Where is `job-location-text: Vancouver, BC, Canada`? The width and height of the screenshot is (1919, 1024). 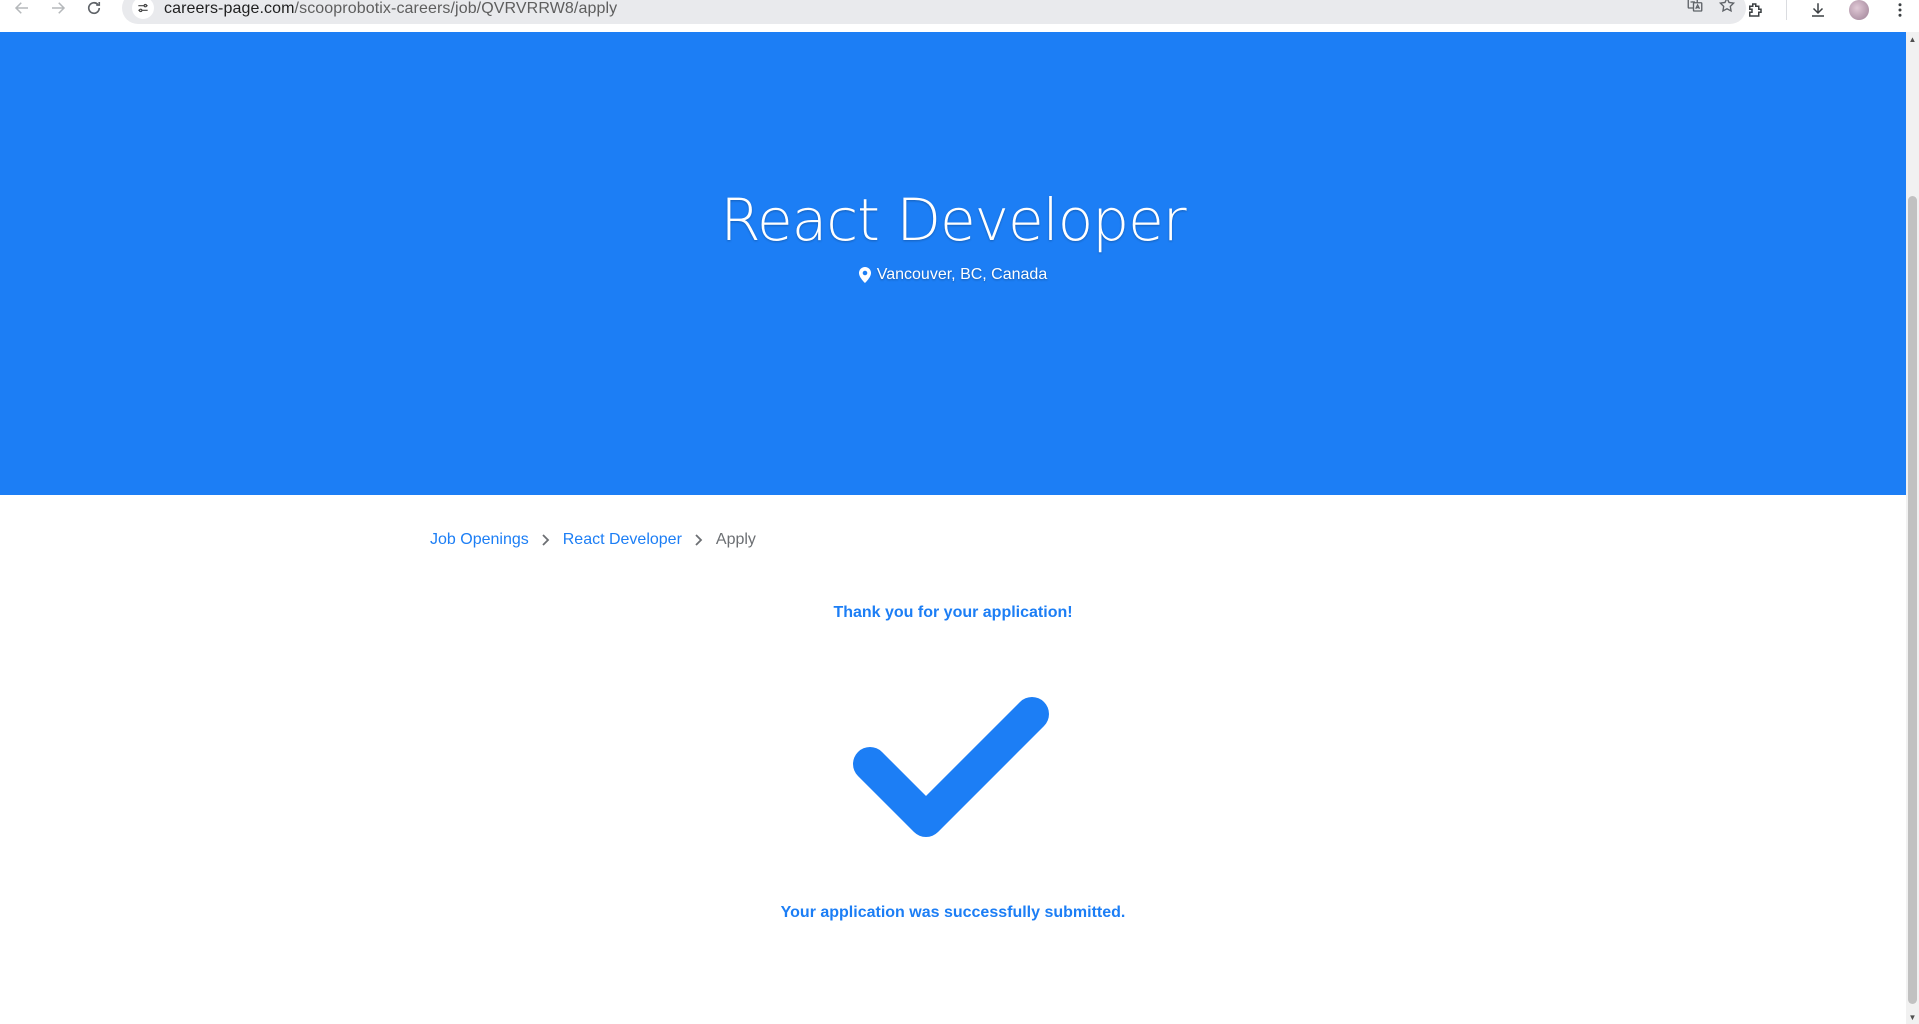
job-location-text: Vancouver, BC, Canada is located at coordinates (962, 274).